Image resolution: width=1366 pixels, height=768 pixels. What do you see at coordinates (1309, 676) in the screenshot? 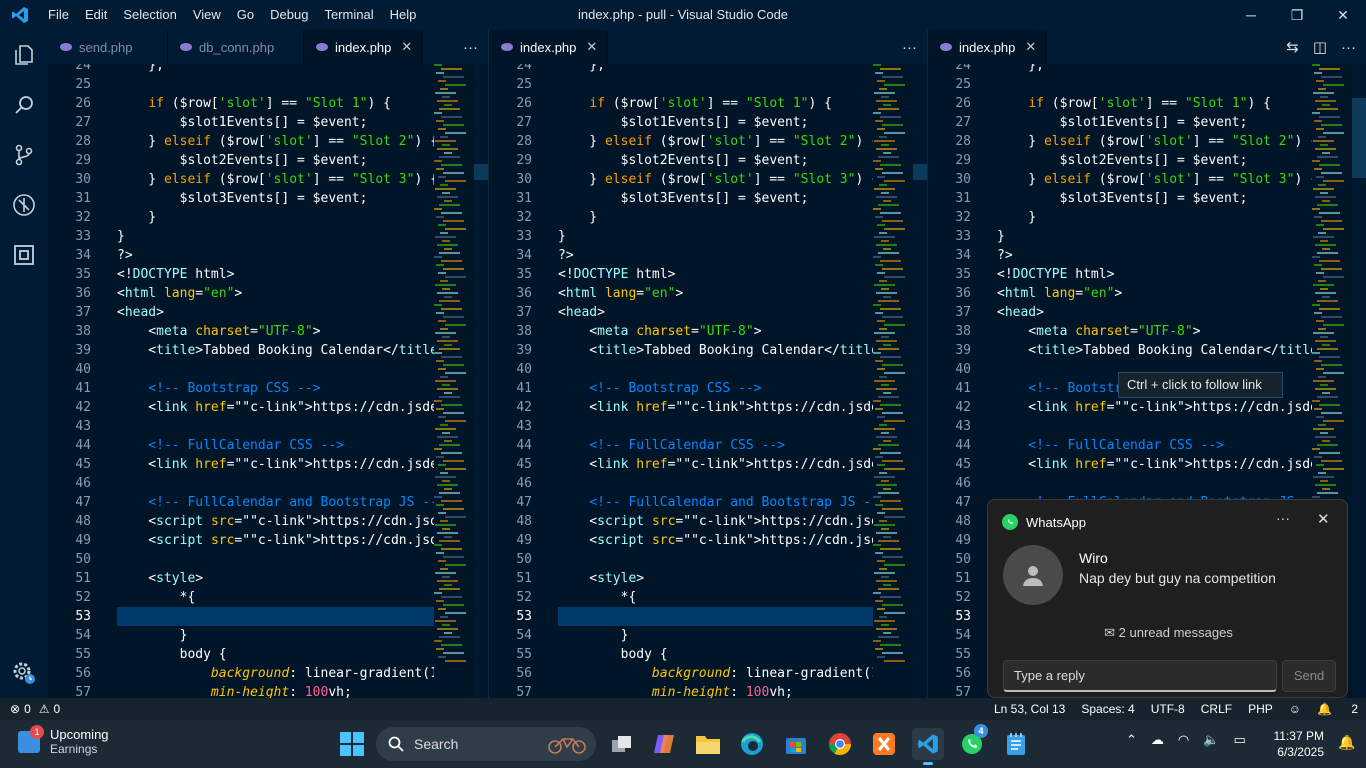
I see `send-button: Send` at bounding box center [1309, 676].